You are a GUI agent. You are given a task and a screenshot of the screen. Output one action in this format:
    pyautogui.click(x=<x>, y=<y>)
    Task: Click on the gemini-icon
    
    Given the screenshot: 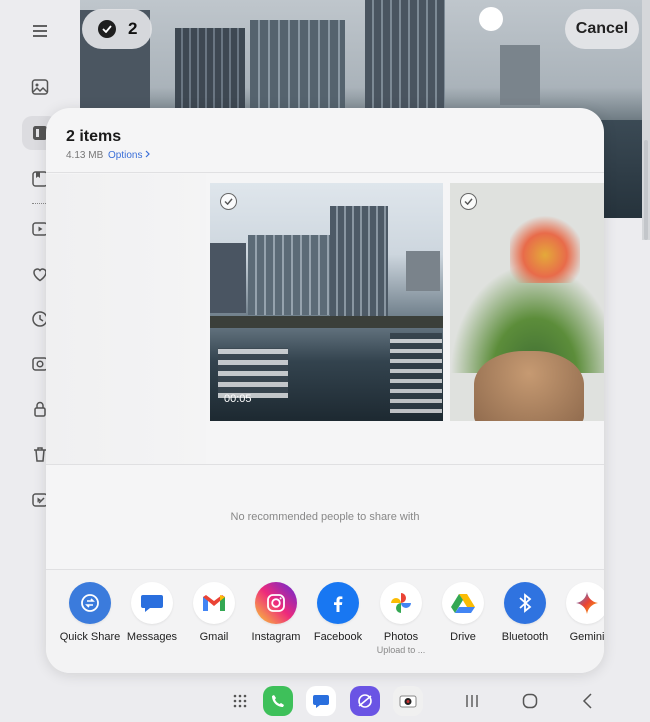 What is the action you would take?
    pyautogui.click(x=585, y=603)
    